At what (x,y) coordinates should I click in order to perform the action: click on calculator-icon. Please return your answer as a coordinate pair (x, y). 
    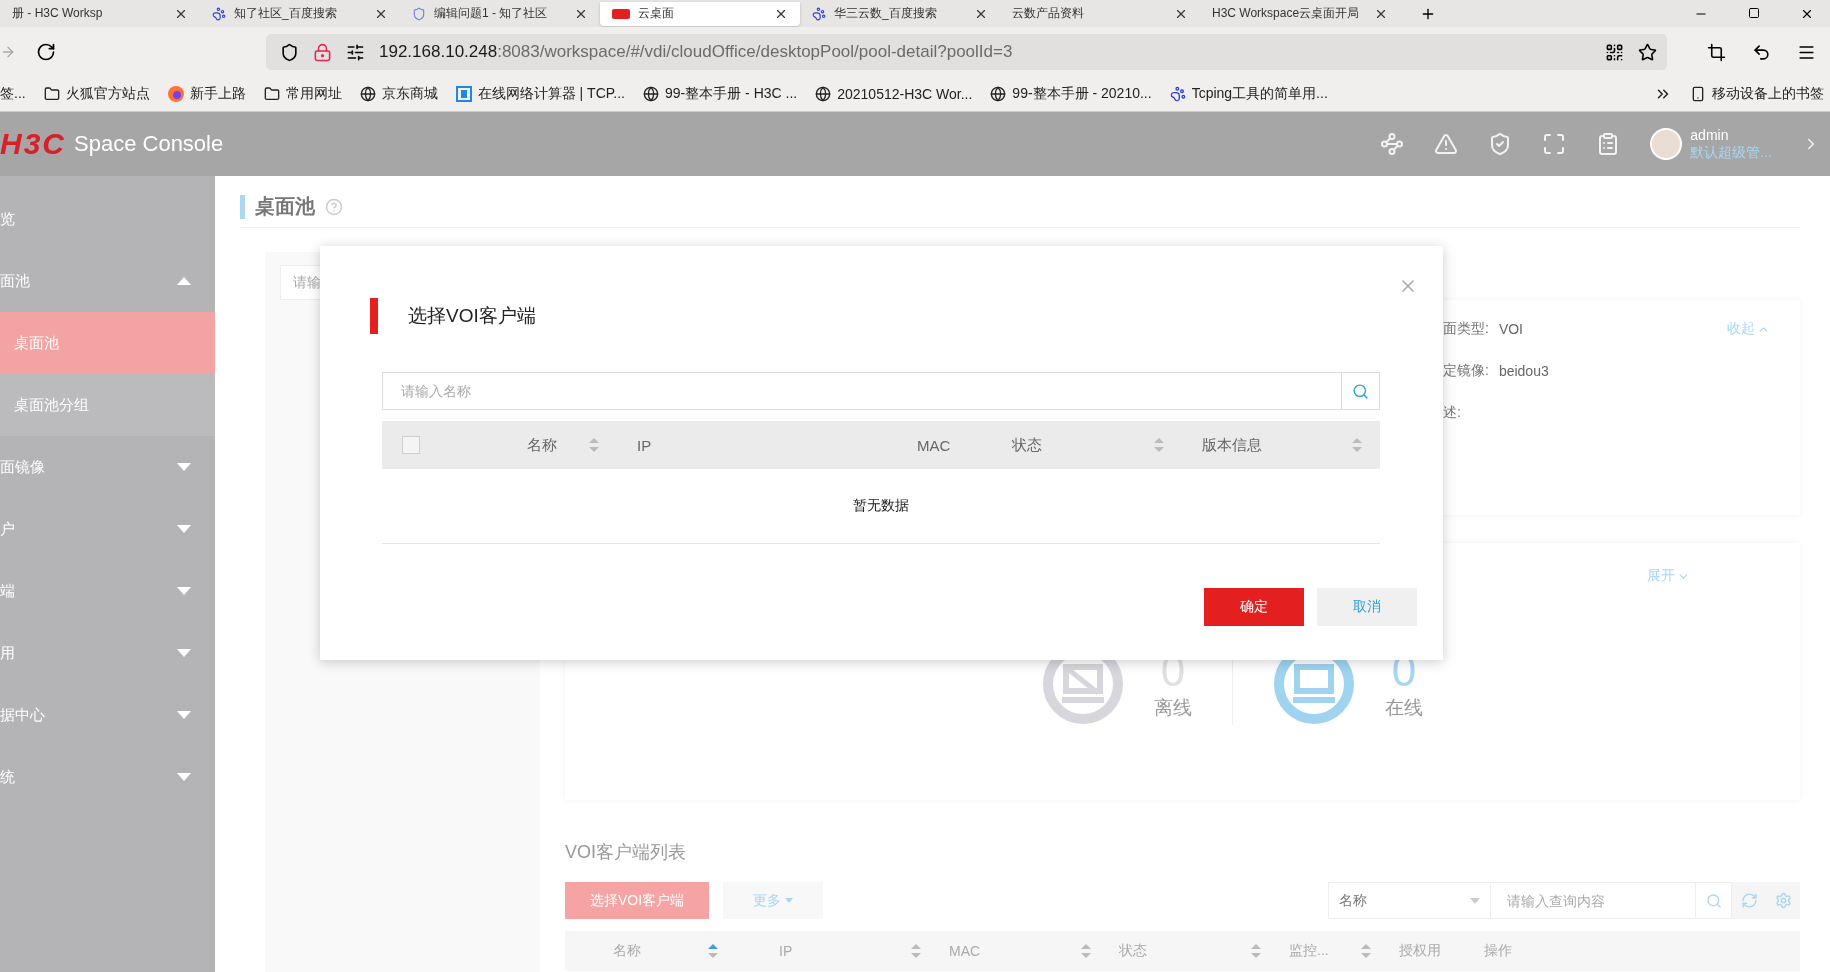
    Looking at the image, I should click on (463, 94).